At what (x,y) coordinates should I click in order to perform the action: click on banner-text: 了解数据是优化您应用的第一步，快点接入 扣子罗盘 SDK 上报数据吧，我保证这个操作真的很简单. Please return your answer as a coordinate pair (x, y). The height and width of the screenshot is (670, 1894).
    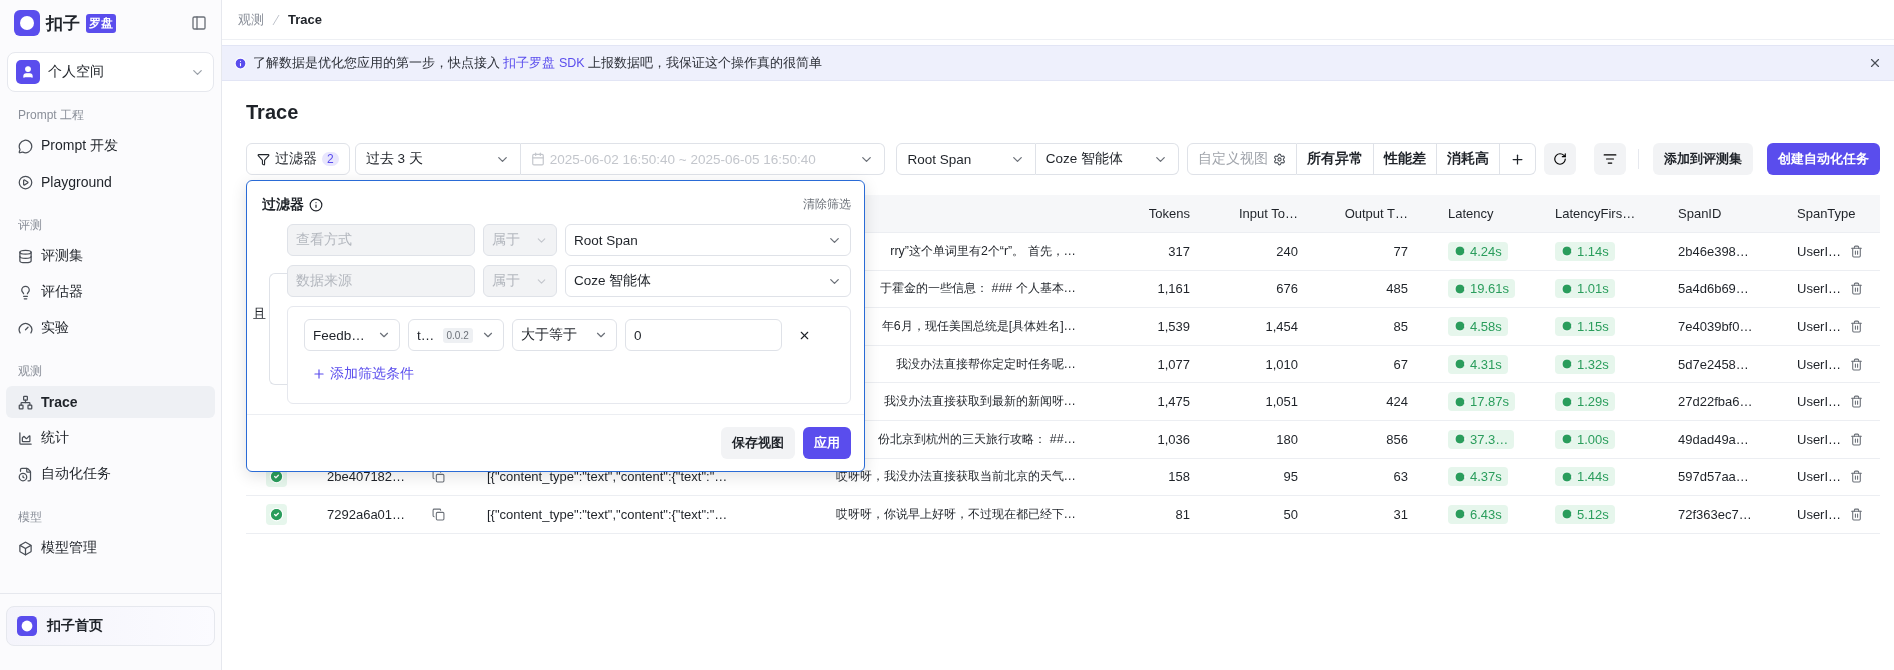
    Looking at the image, I should click on (538, 63).